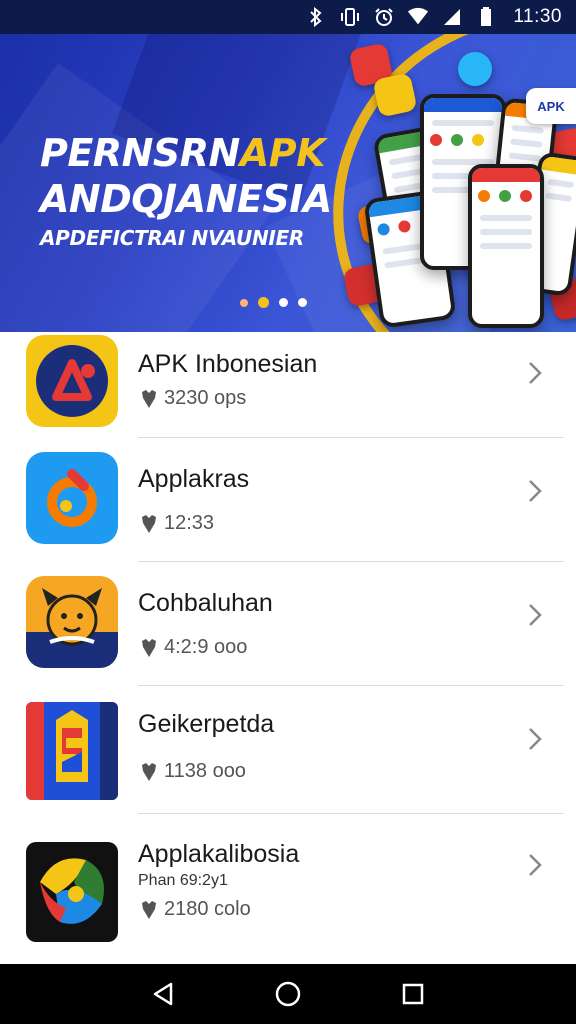 The width and height of the screenshot is (576, 1024). I want to click on signal-icon, so click(452, 17).